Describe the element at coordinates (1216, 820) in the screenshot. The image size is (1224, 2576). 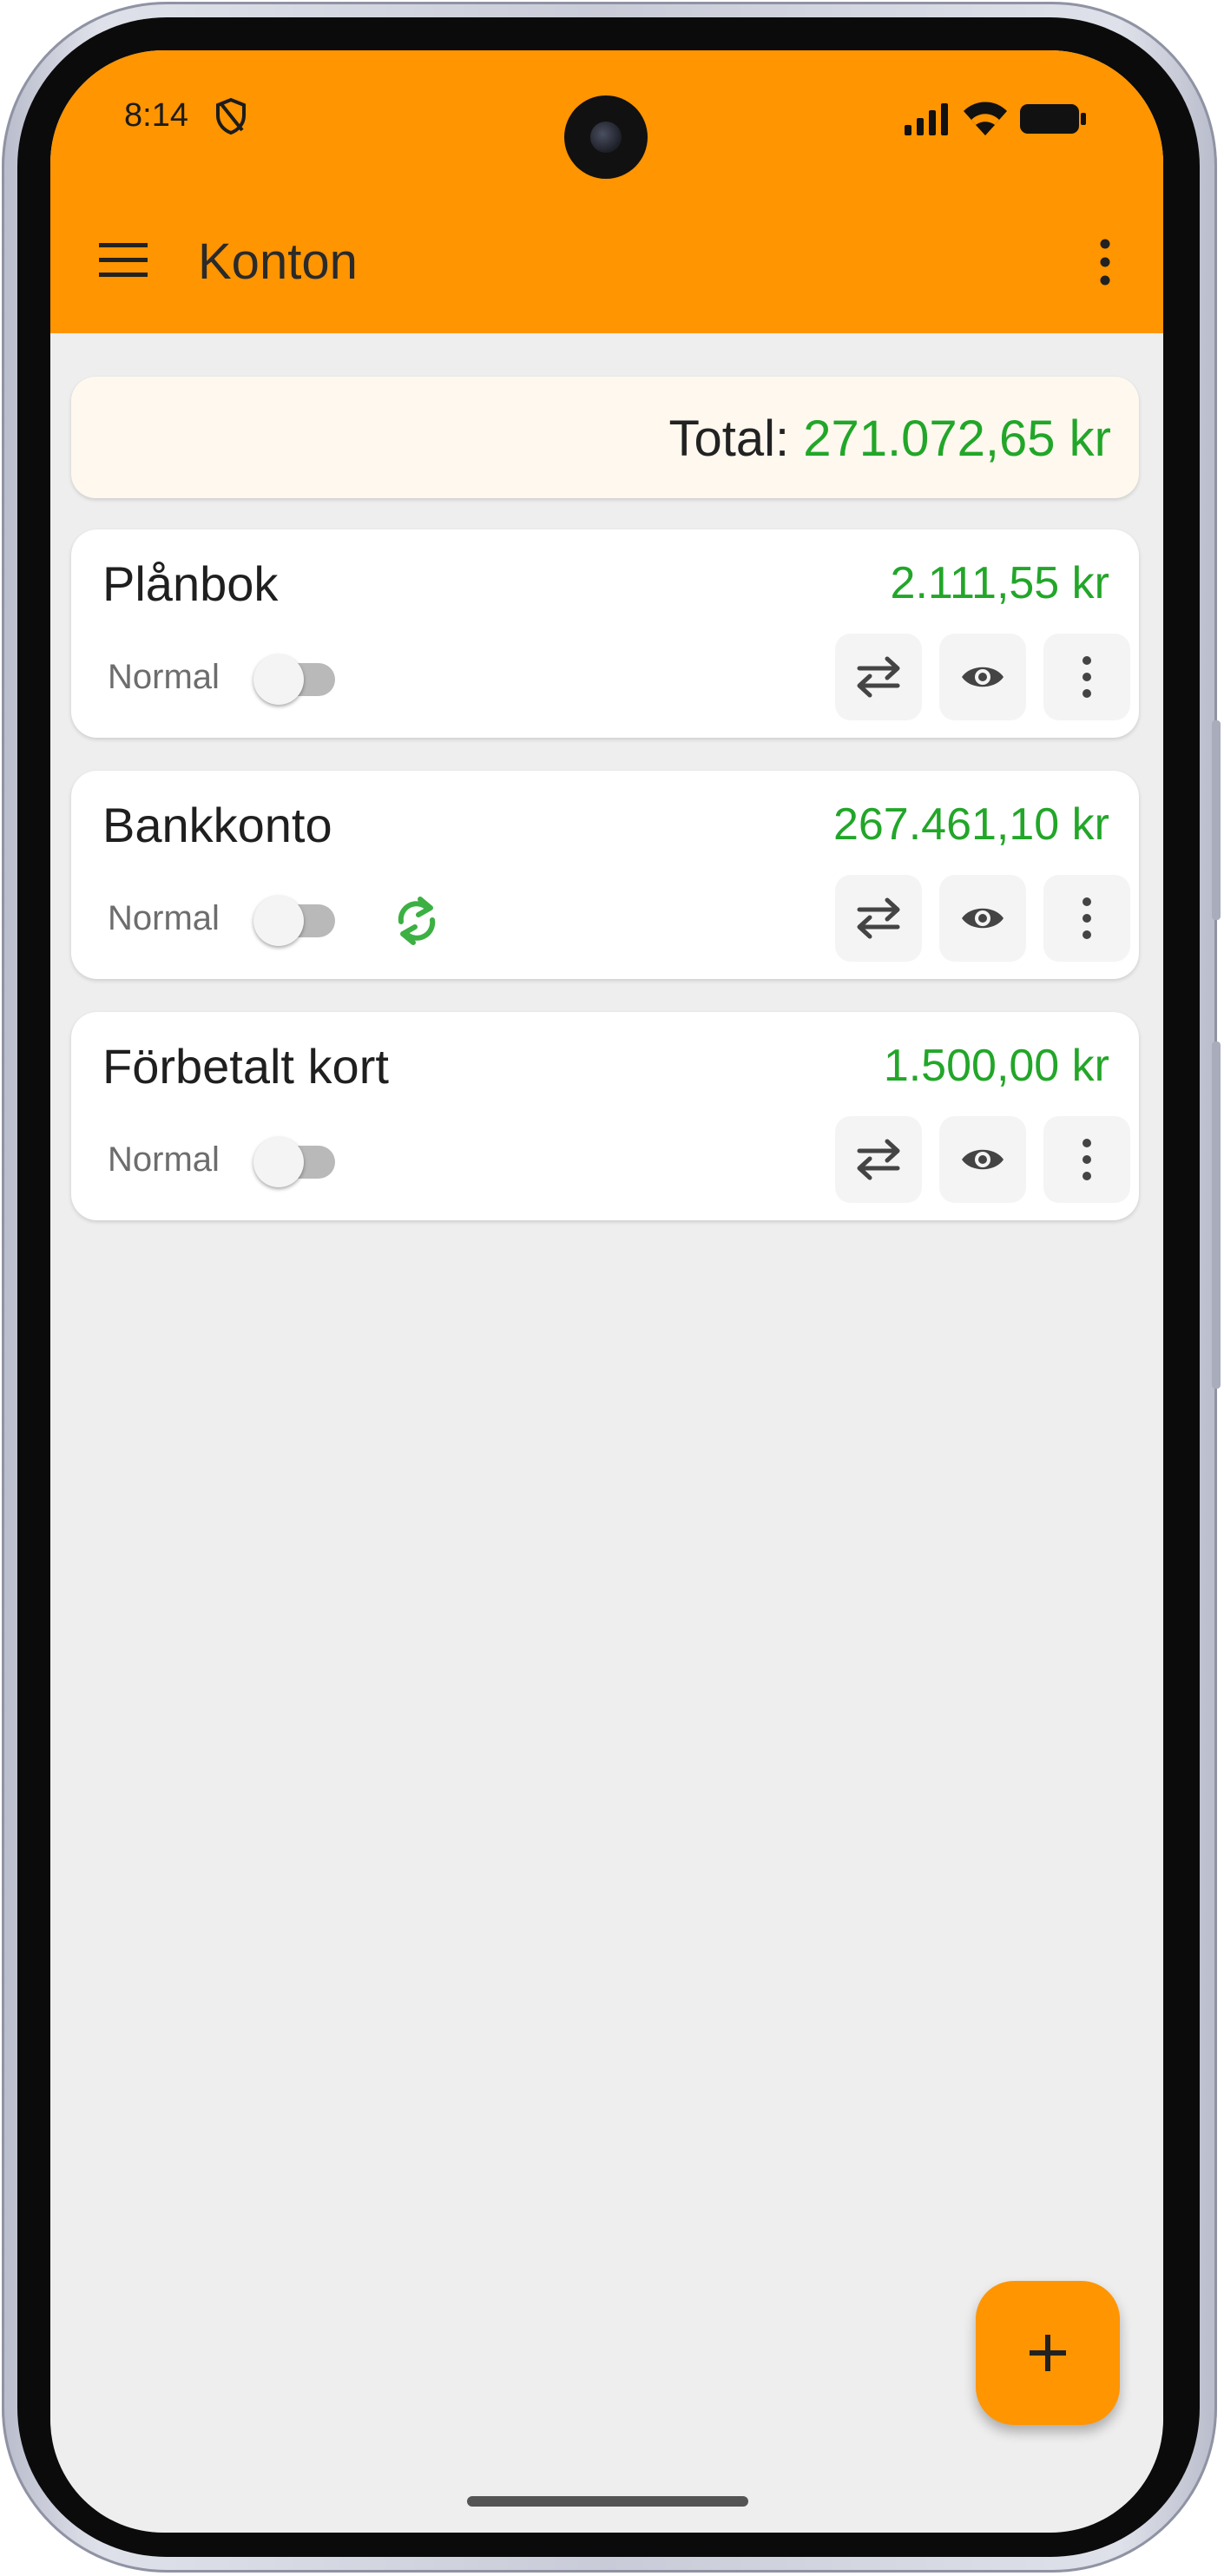
I see `volume-button` at that location.